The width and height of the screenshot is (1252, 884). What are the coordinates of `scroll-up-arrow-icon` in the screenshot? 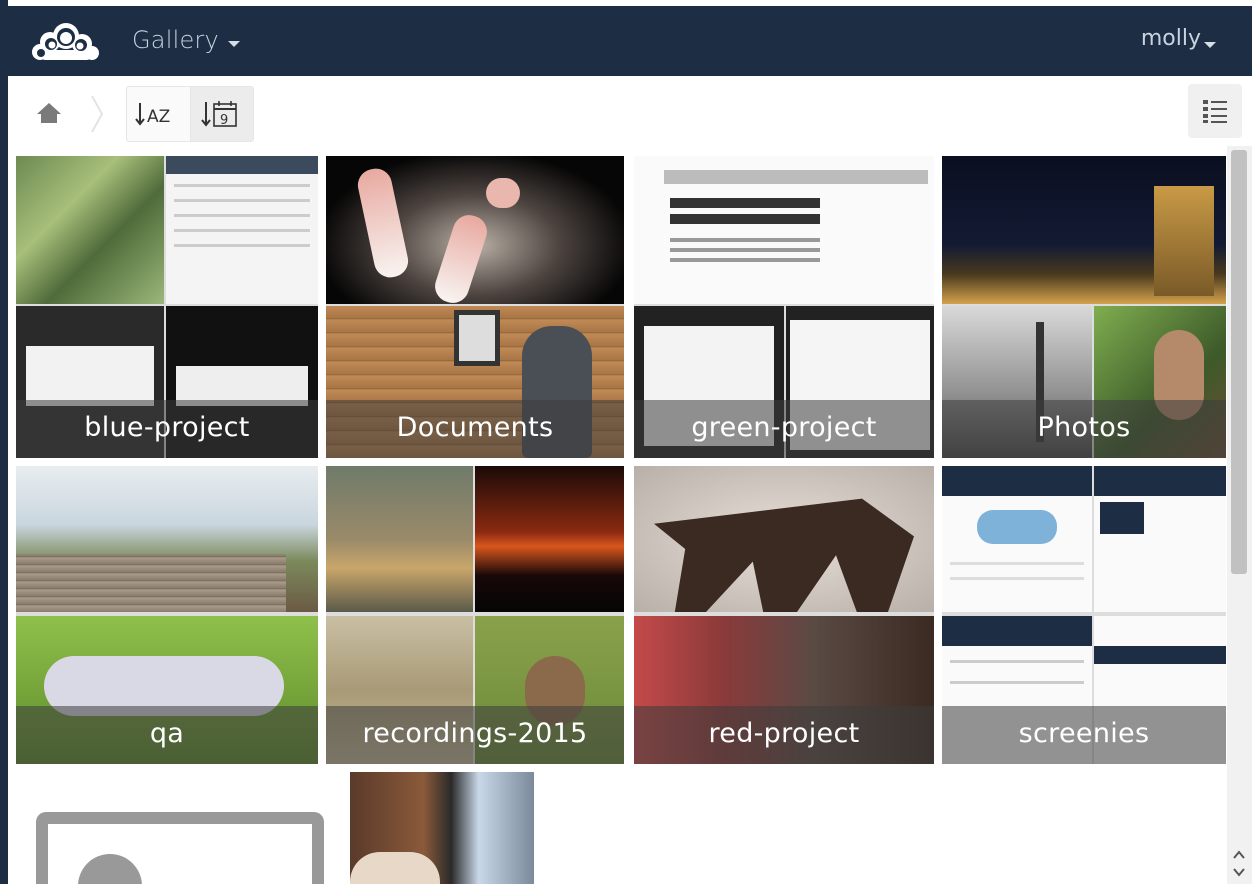 It's located at (1239, 855).